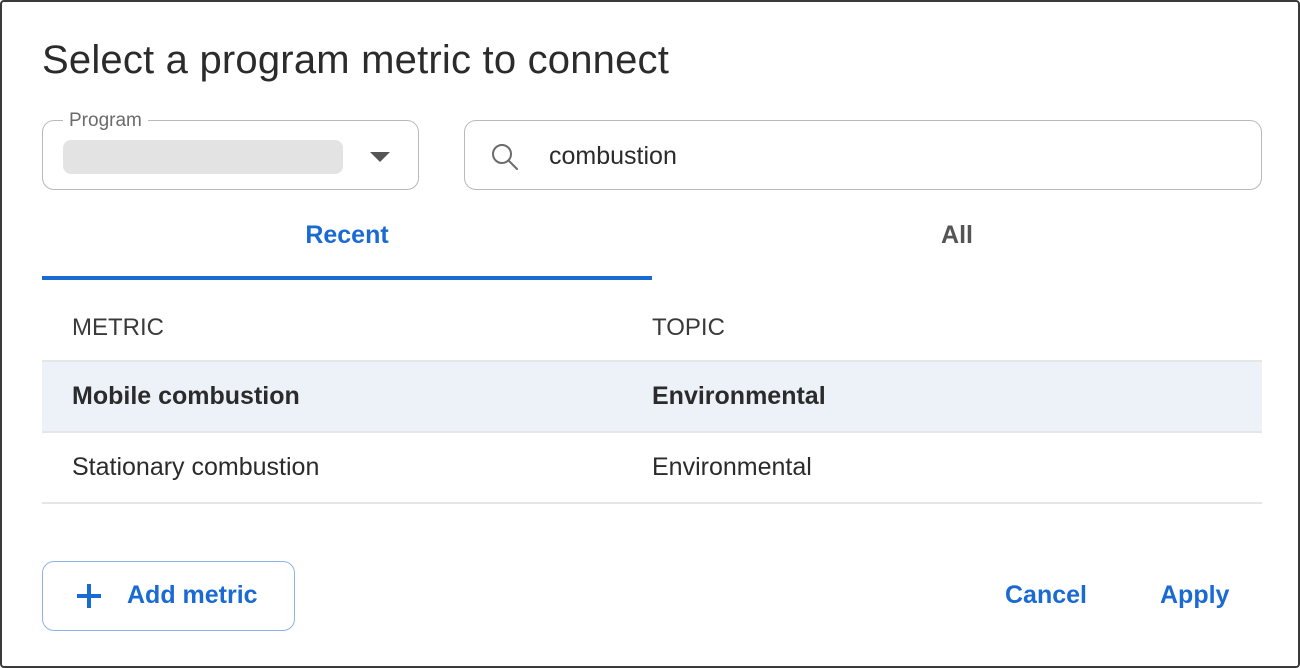 This screenshot has width=1300, height=668. Describe the element at coordinates (505, 157) in the screenshot. I see `search-icon` at that location.